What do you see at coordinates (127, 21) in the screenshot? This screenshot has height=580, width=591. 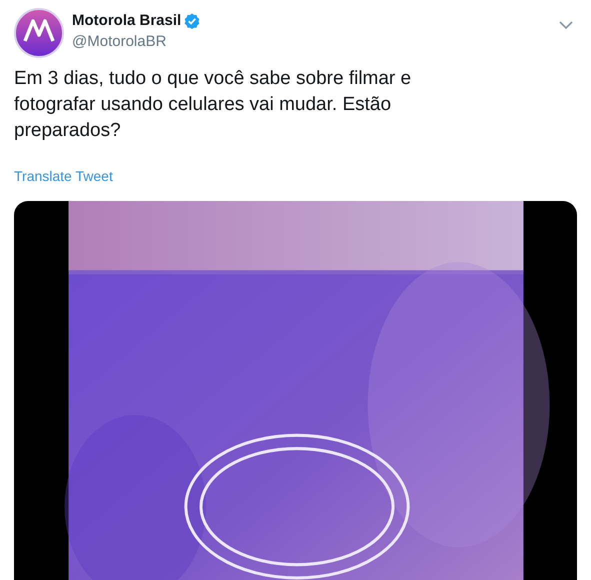 I see `author-name: Motorola Brasil` at bounding box center [127, 21].